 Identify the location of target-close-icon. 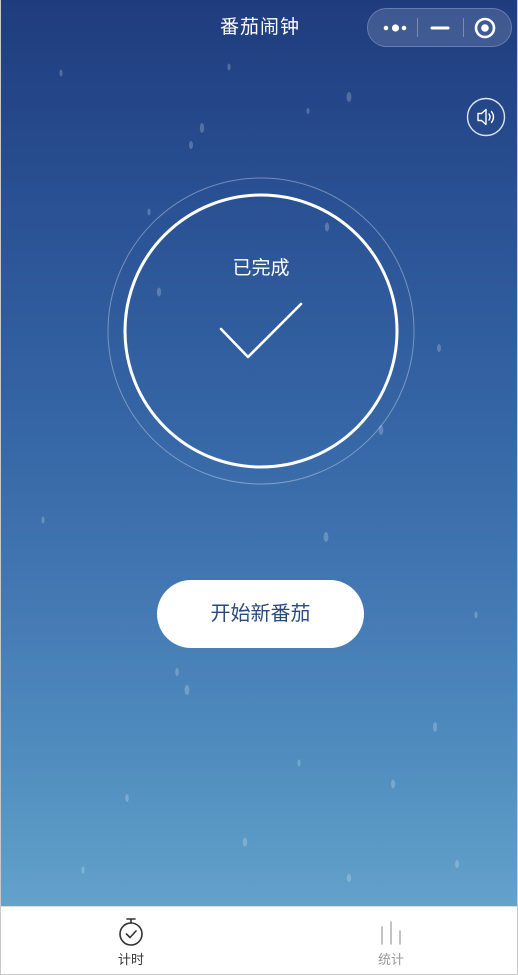
(485, 28).